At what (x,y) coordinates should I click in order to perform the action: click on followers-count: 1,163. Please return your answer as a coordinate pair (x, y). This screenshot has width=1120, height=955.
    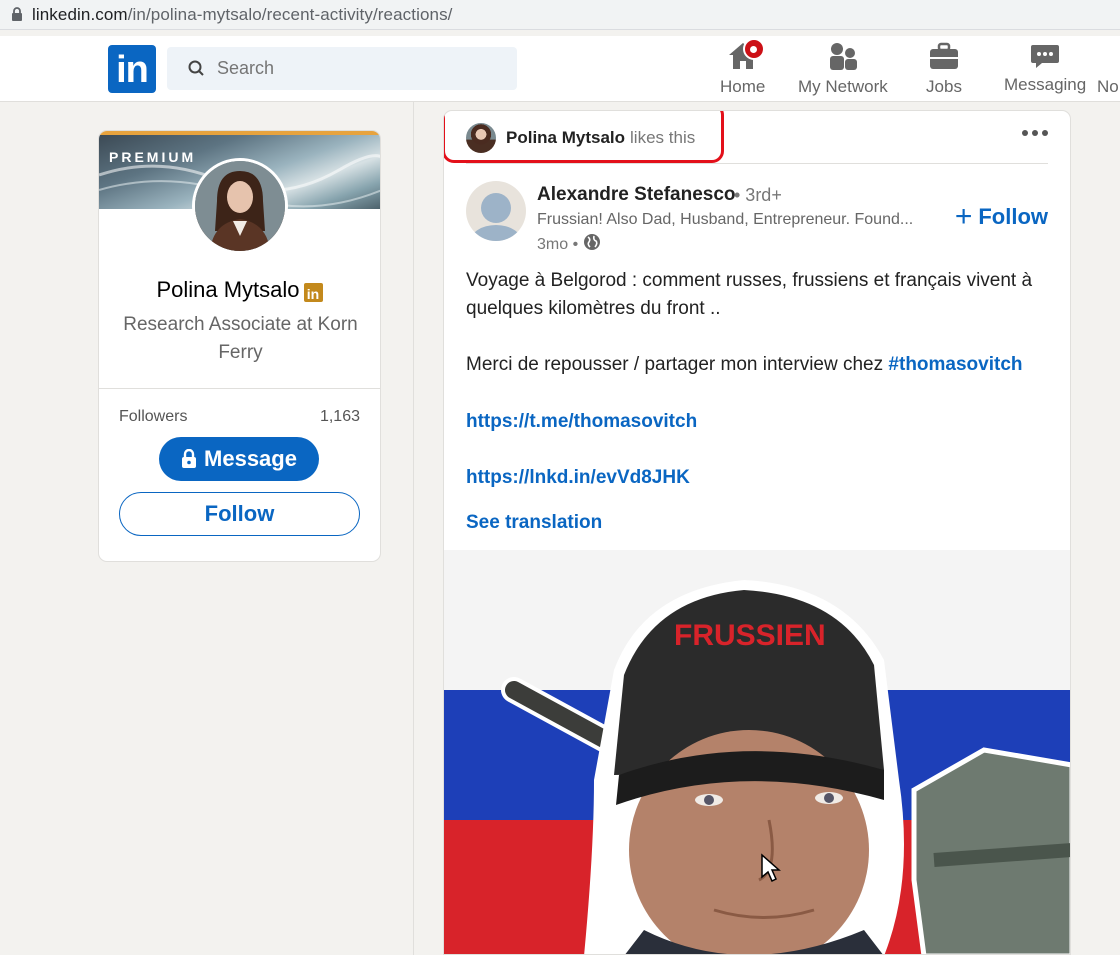
    Looking at the image, I should click on (339, 416).